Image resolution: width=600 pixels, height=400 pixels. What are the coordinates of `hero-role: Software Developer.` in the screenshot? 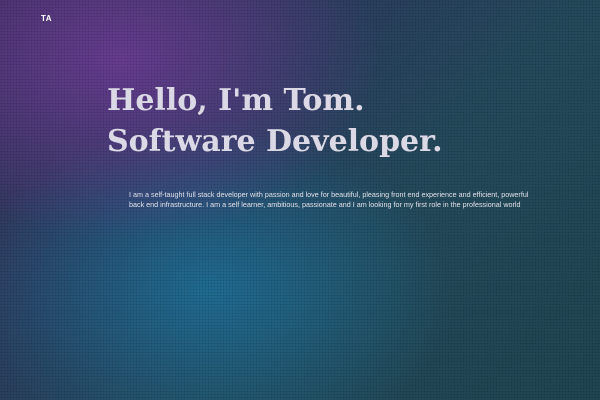 It's located at (275, 141).